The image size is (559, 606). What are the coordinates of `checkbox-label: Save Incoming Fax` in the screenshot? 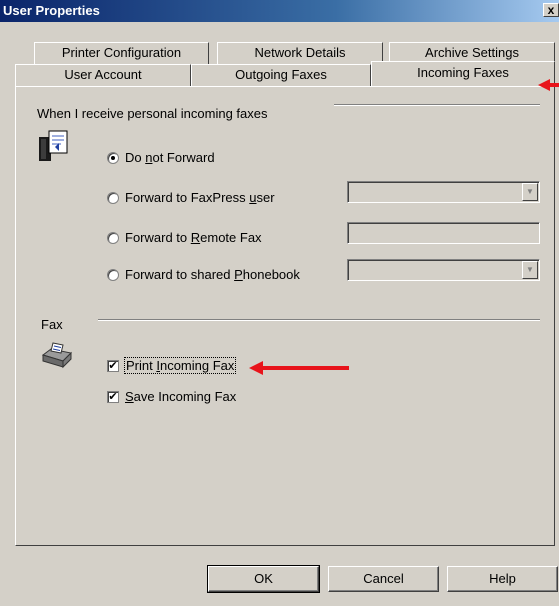 It's located at (181, 396).